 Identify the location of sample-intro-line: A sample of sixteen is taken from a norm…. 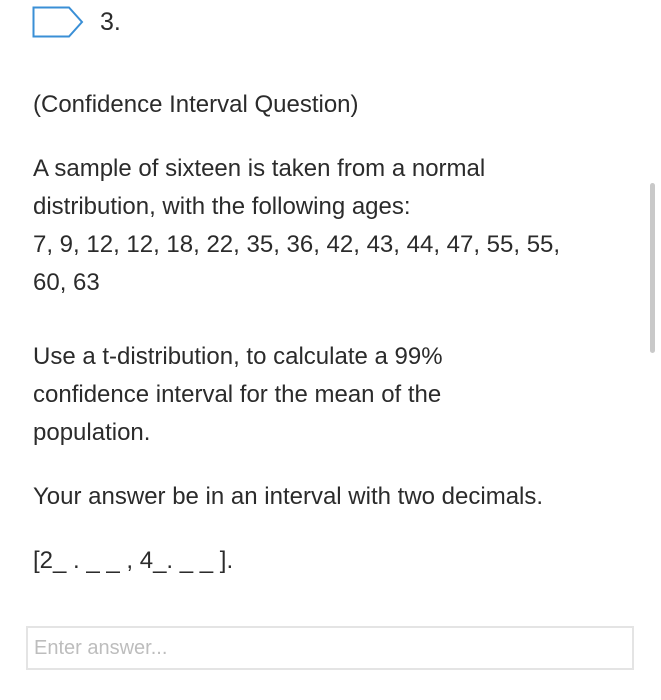
(259, 168).